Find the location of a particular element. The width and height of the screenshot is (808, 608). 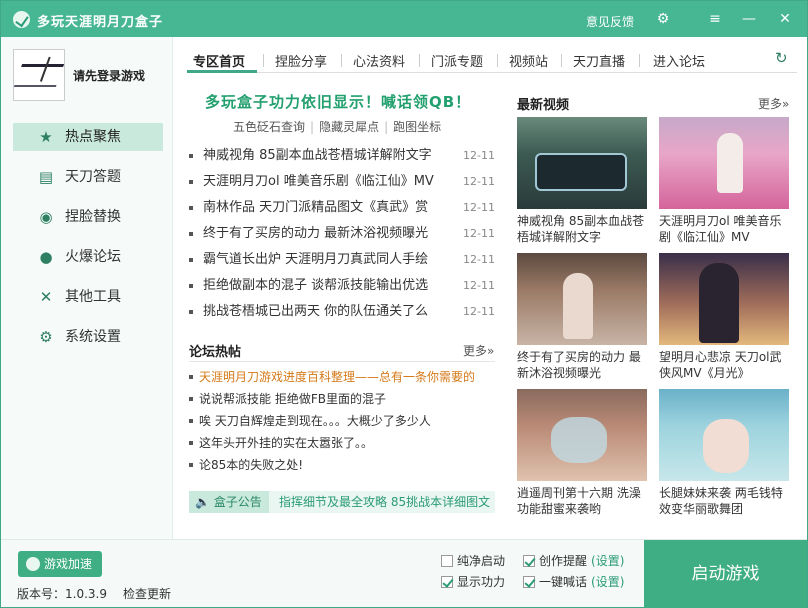

tab-videos: 视频站 is located at coordinates (528, 60).